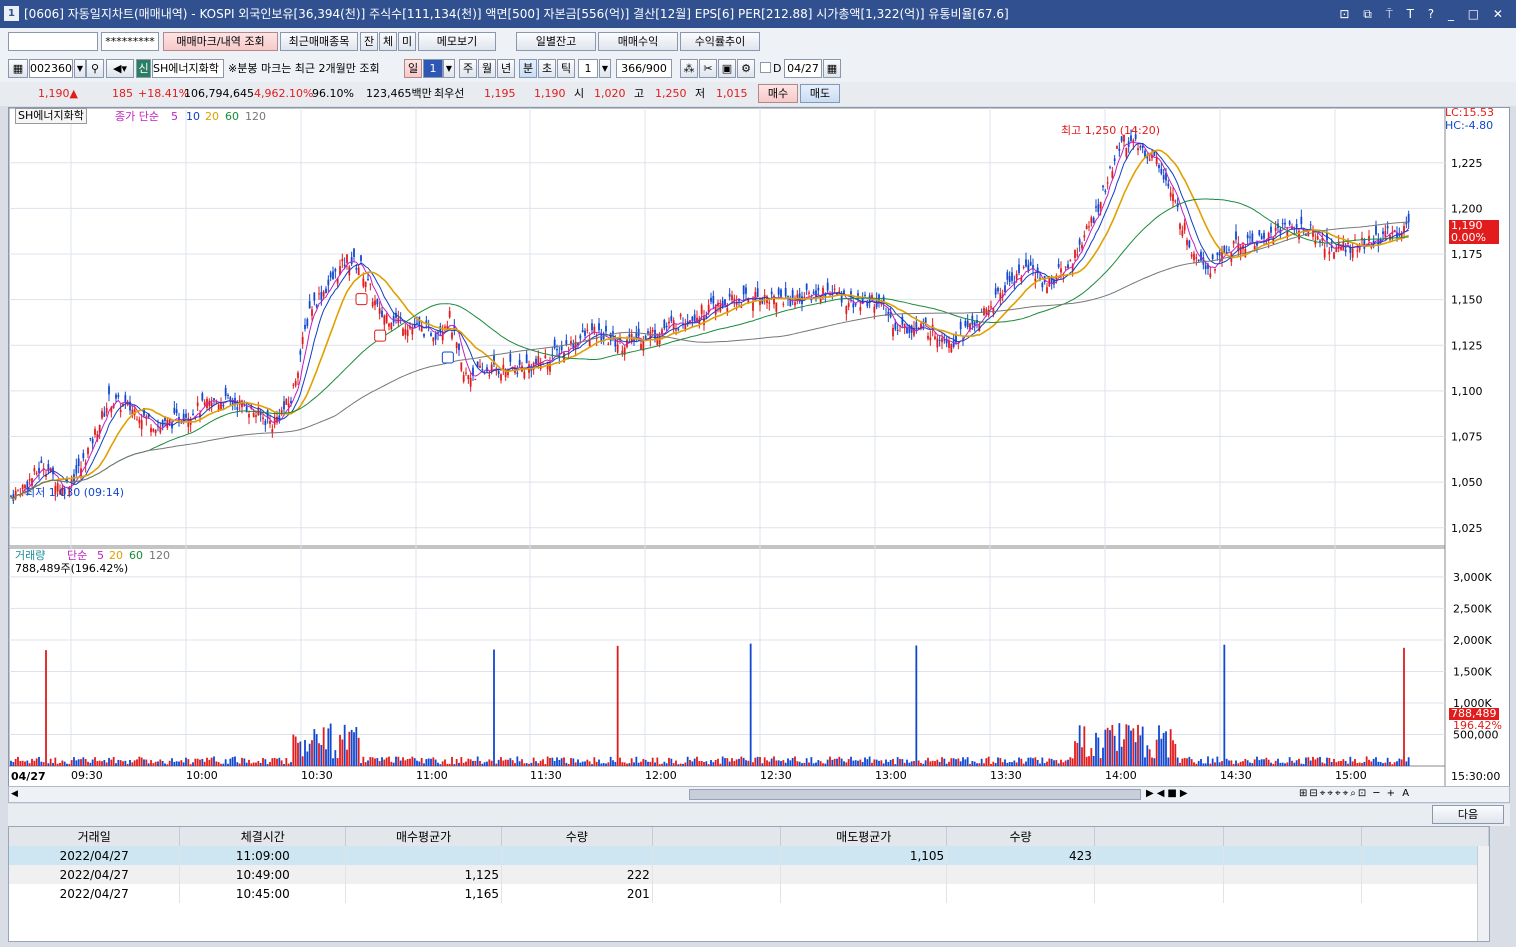  What do you see at coordinates (506, 68) in the screenshot?
I see `period-year-button: 년` at bounding box center [506, 68].